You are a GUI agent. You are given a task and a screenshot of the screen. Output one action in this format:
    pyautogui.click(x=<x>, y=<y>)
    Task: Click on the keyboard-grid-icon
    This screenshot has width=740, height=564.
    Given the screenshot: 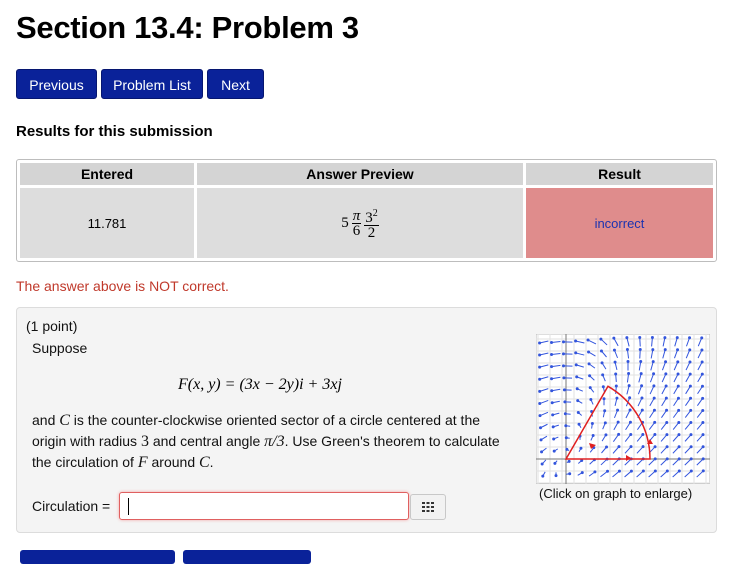 What is the action you would take?
    pyautogui.click(x=428, y=507)
    